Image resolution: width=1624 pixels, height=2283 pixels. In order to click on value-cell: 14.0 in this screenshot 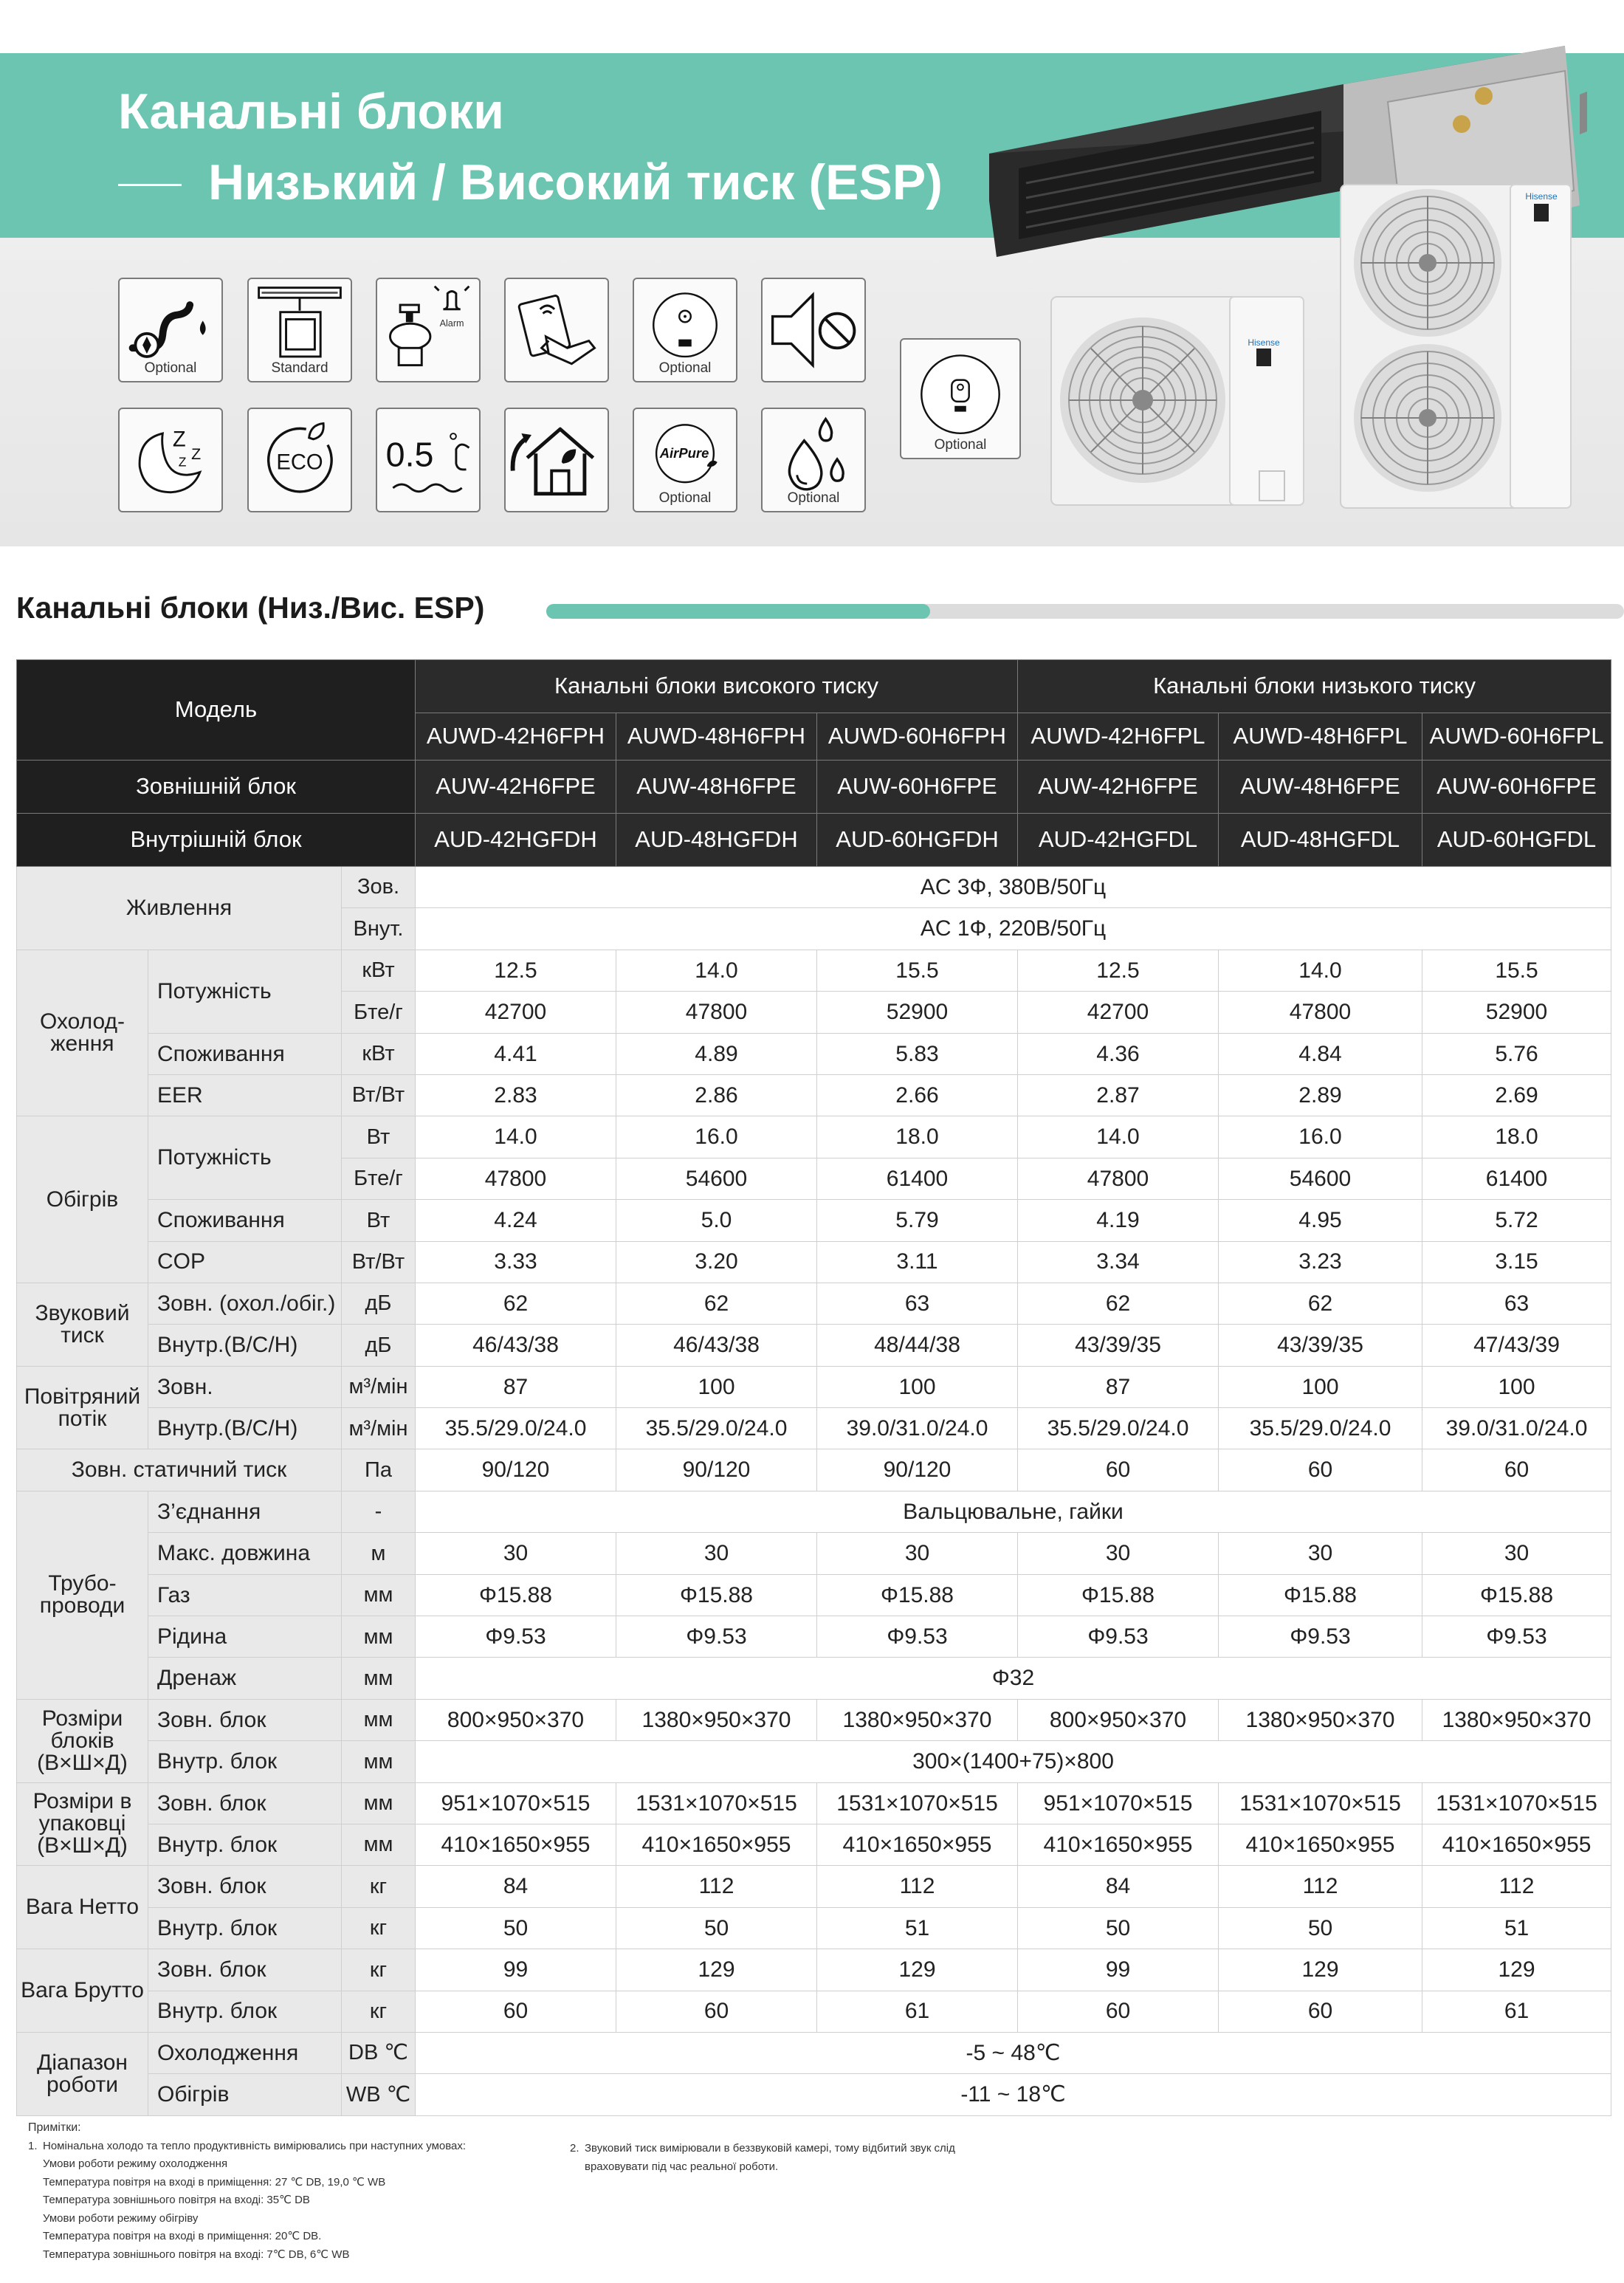, I will do `click(515, 1137)`.